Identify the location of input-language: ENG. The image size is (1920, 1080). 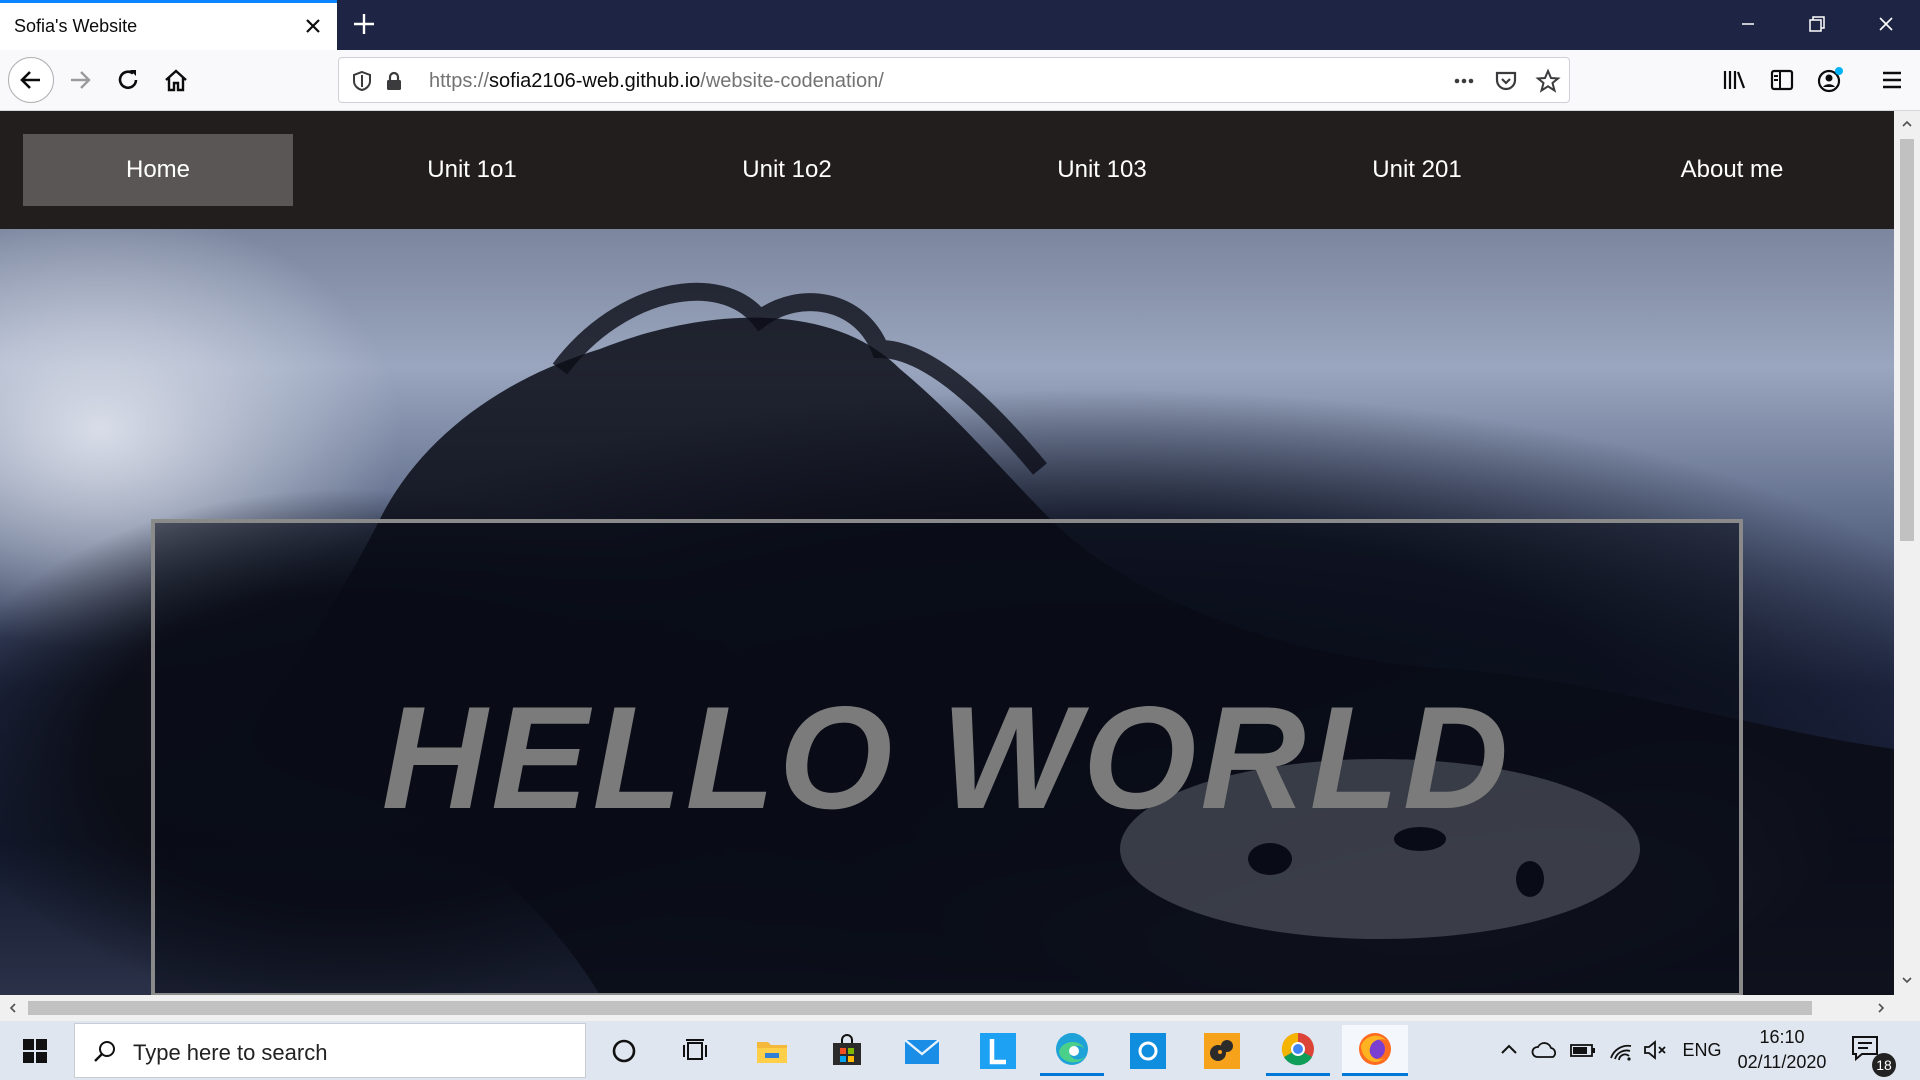
(1702, 1050).